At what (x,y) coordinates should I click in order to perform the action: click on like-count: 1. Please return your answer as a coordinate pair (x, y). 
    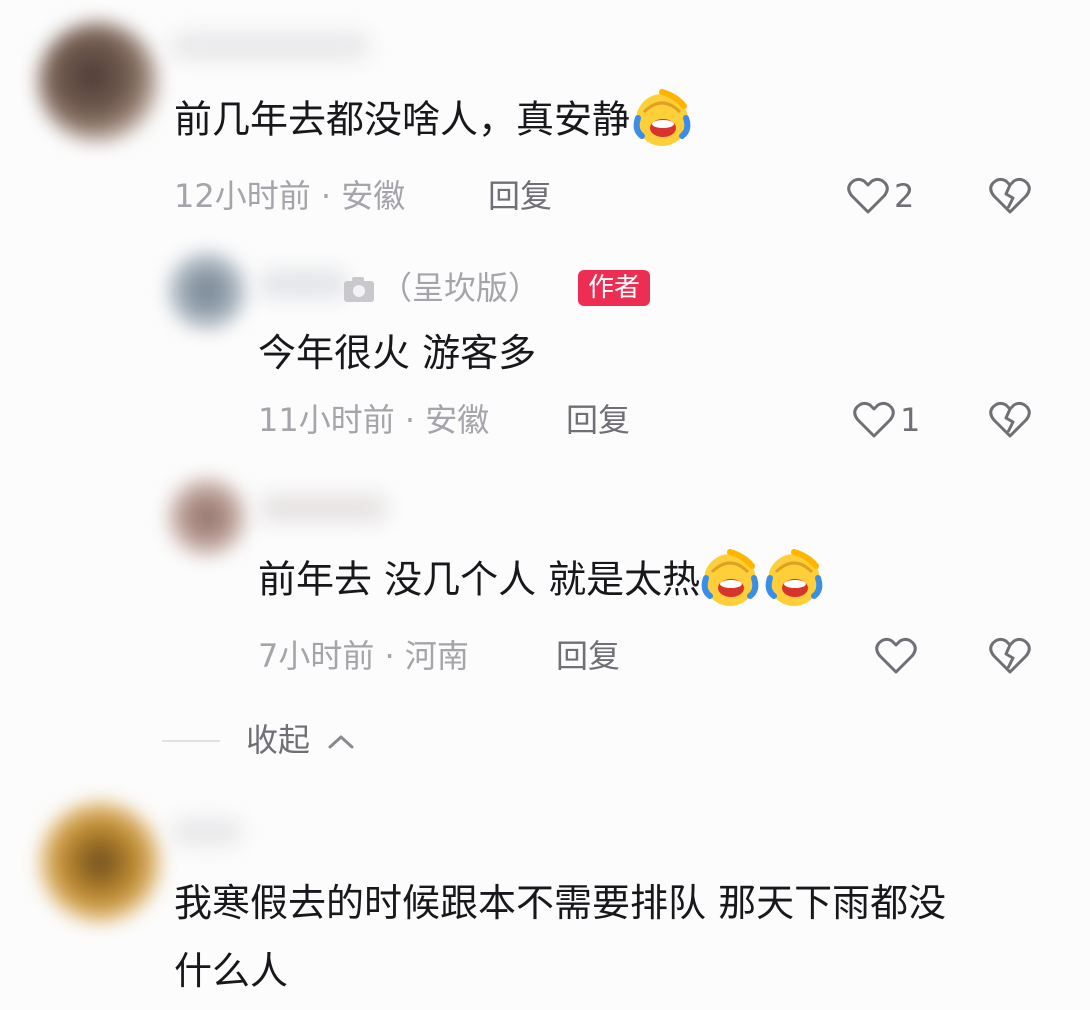
    Looking at the image, I should click on (910, 420).